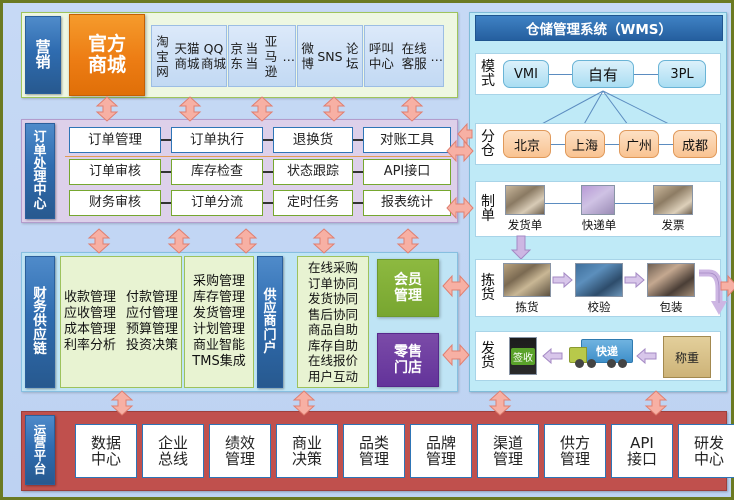 The height and width of the screenshot is (500, 734). What do you see at coordinates (333, 315) in the screenshot?
I see `supplier-list-item: 售后协同` at bounding box center [333, 315].